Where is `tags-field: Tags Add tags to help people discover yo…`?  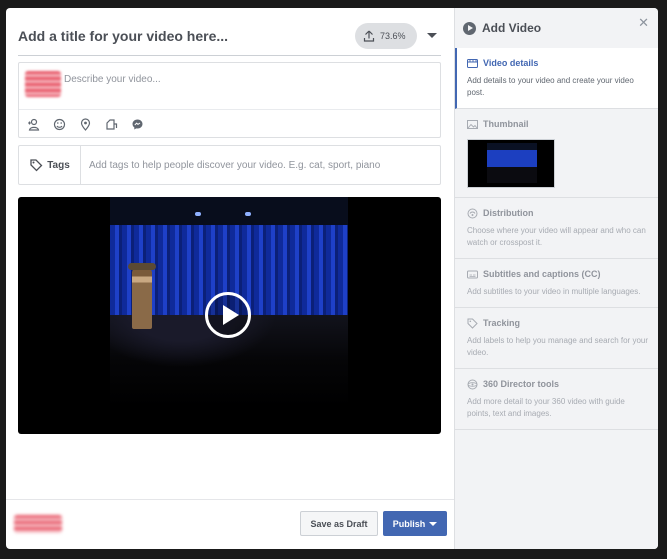 tags-field: Tags Add tags to help people discover yo… is located at coordinates (229, 165).